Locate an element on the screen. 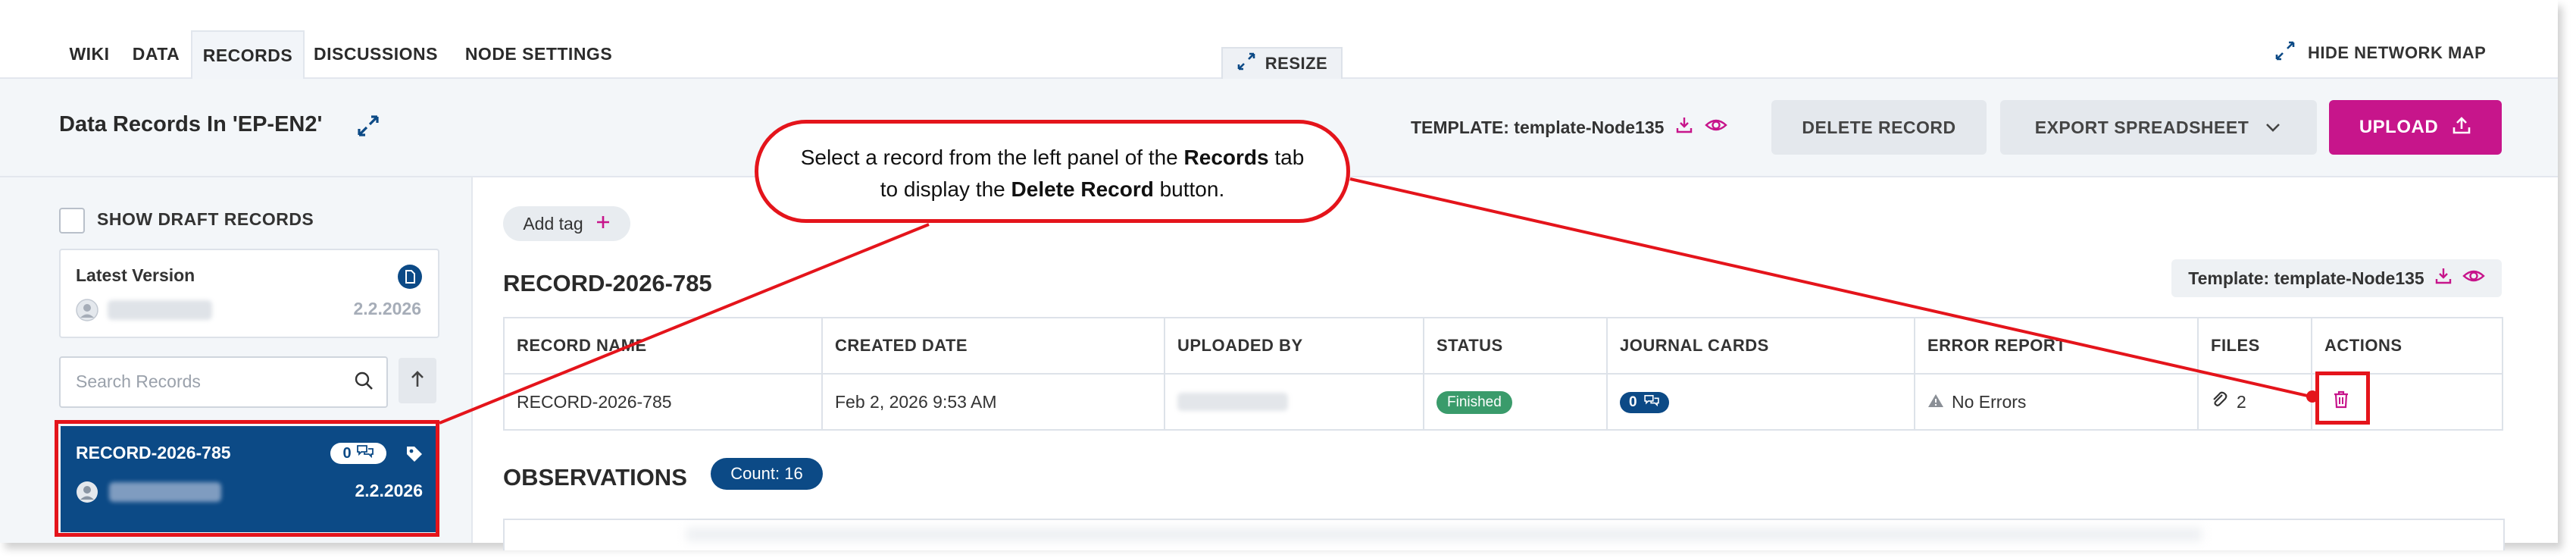 Image resolution: width=2576 pixels, height=558 pixels. callout-text: tab is located at coordinates (1286, 157).